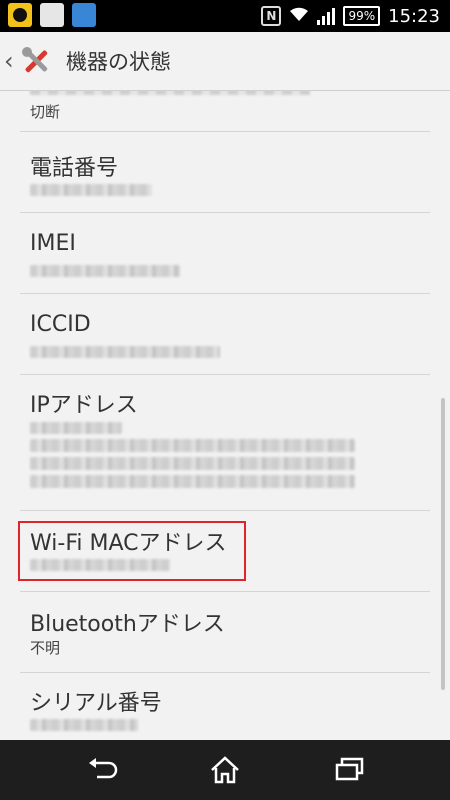  What do you see at coordinates (84, 725) in the screenshot?
I see `serial-number-value-redacted` at bounding box center [84, 725].